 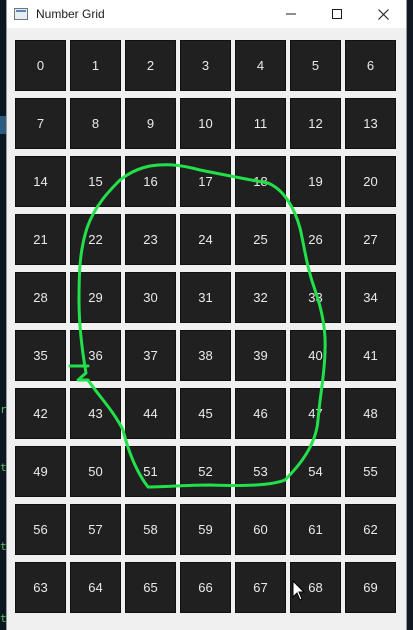 What do you see at coordinates (315, 471) in the screenshot?
I see `number-cell: 54` at bounding box center [315, 471].